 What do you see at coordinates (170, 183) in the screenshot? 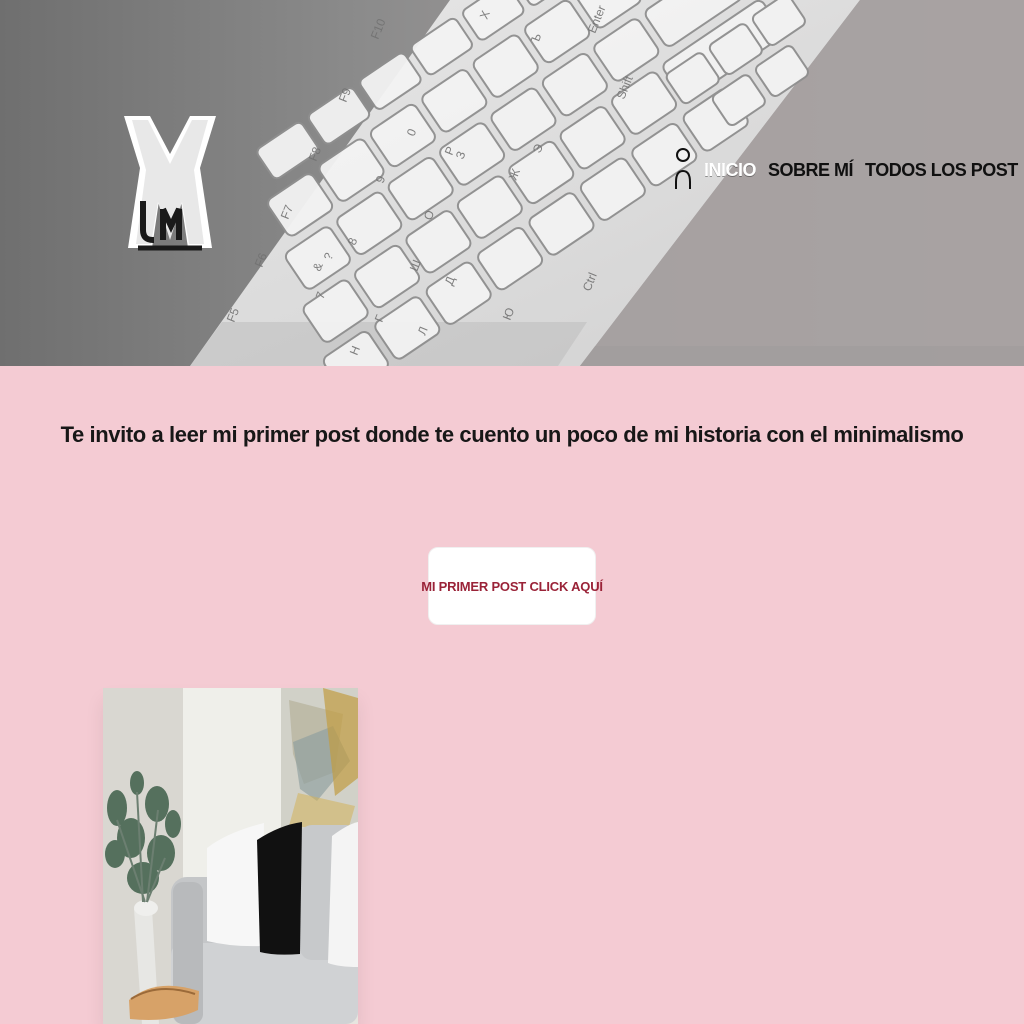
I see `jm-logo: JM` at bounding box center [170, 183].